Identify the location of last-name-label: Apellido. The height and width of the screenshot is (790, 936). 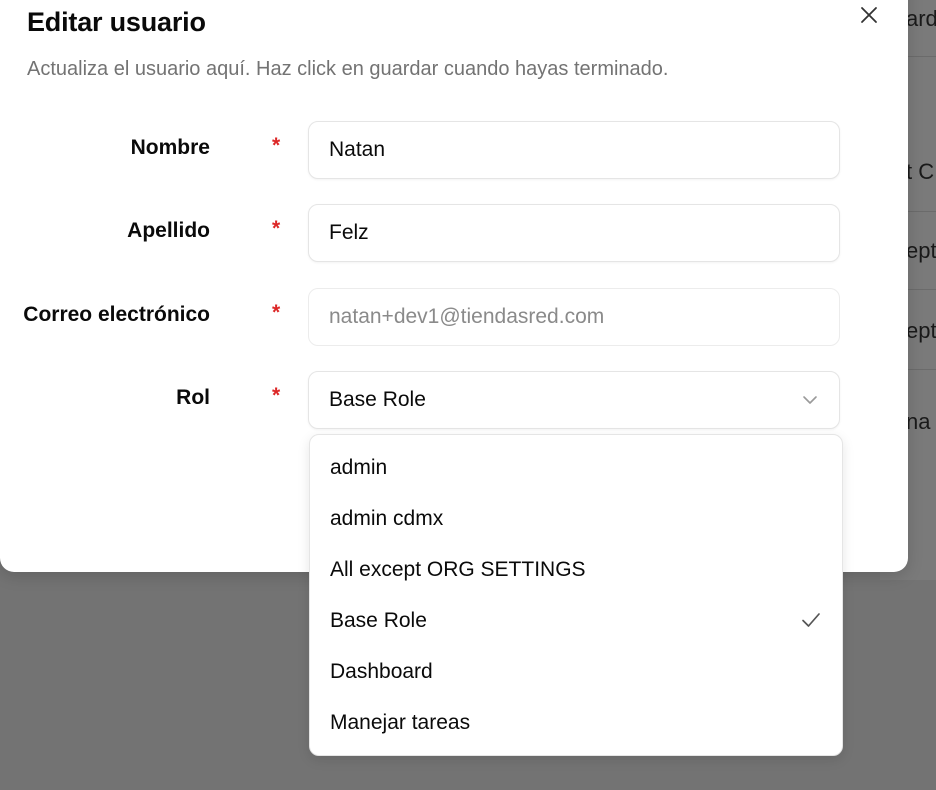
(168, 230).